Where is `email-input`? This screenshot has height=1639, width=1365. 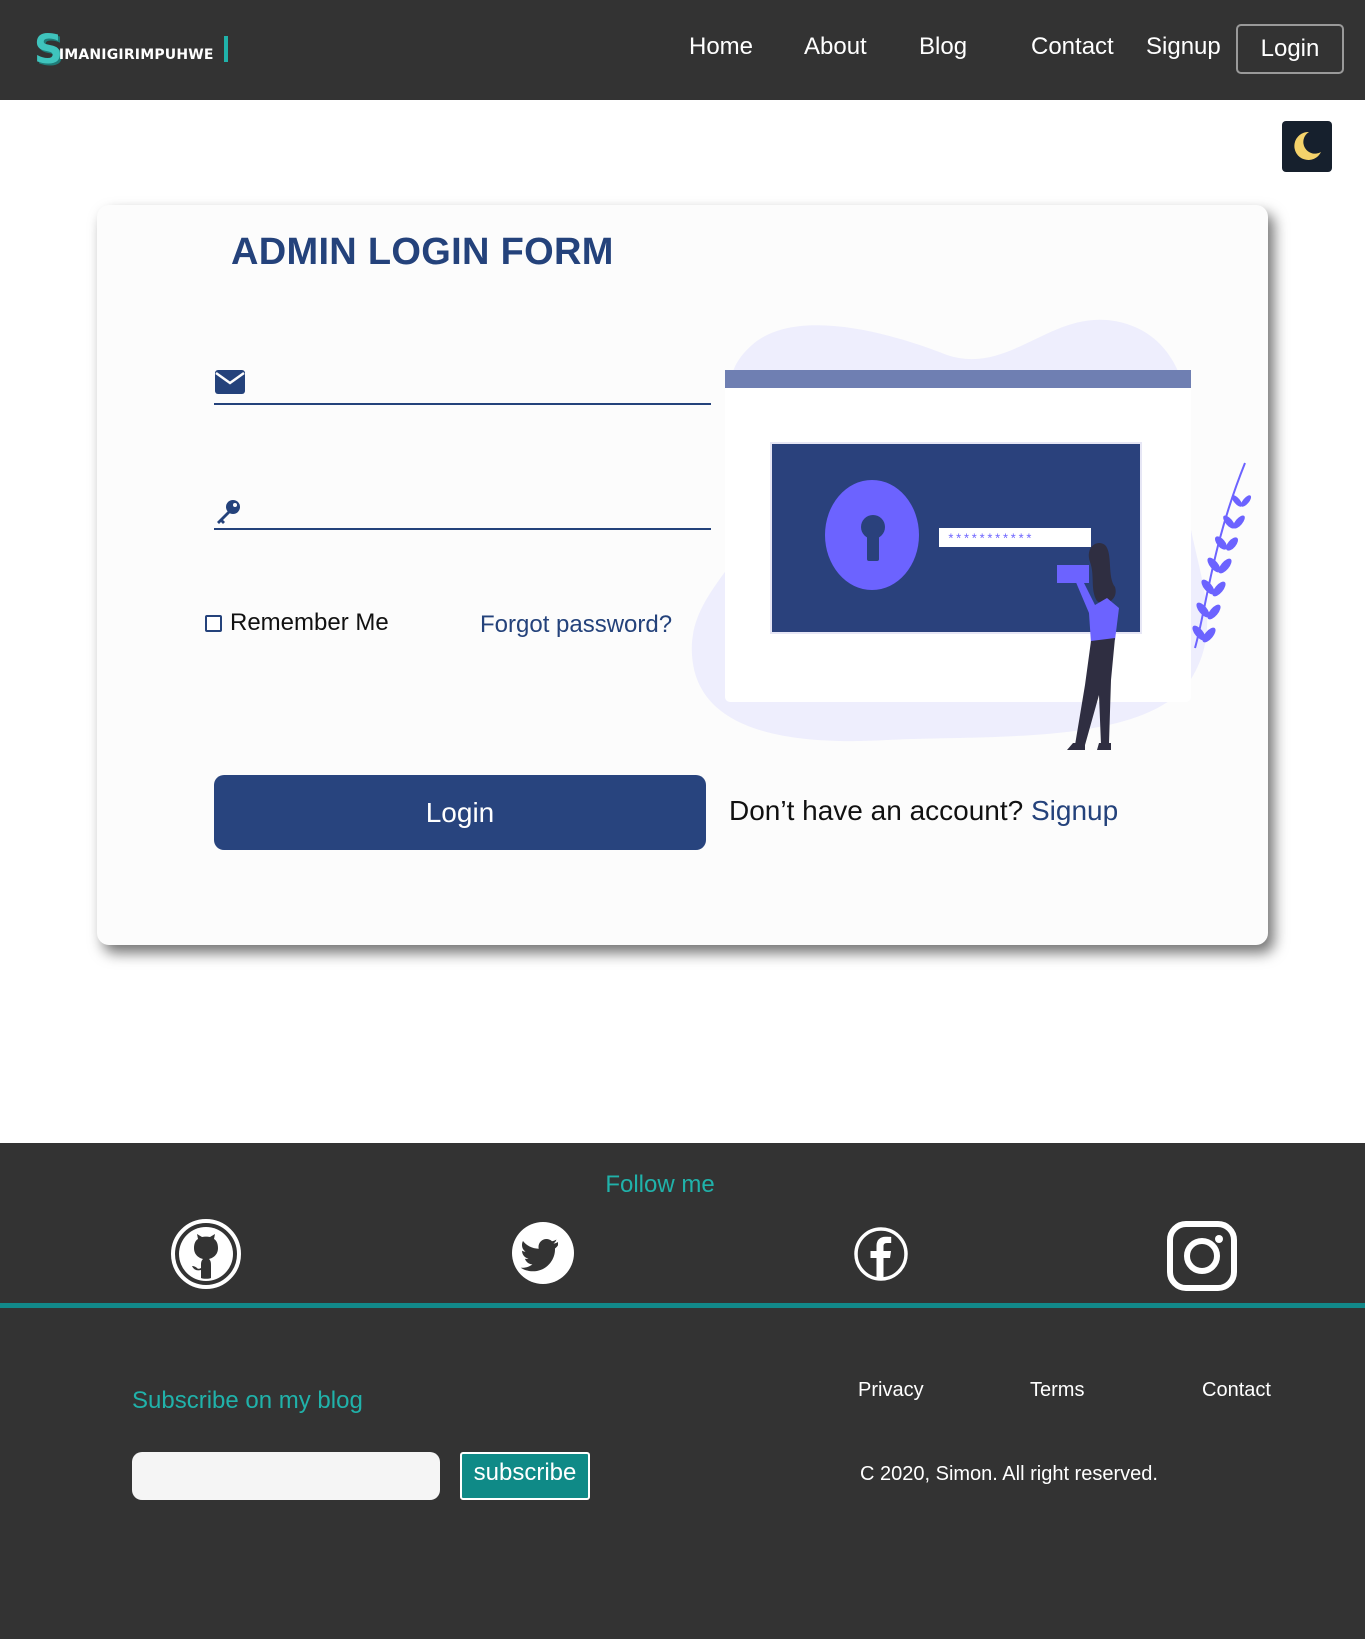
email-input is located at coordinates (478, 384).